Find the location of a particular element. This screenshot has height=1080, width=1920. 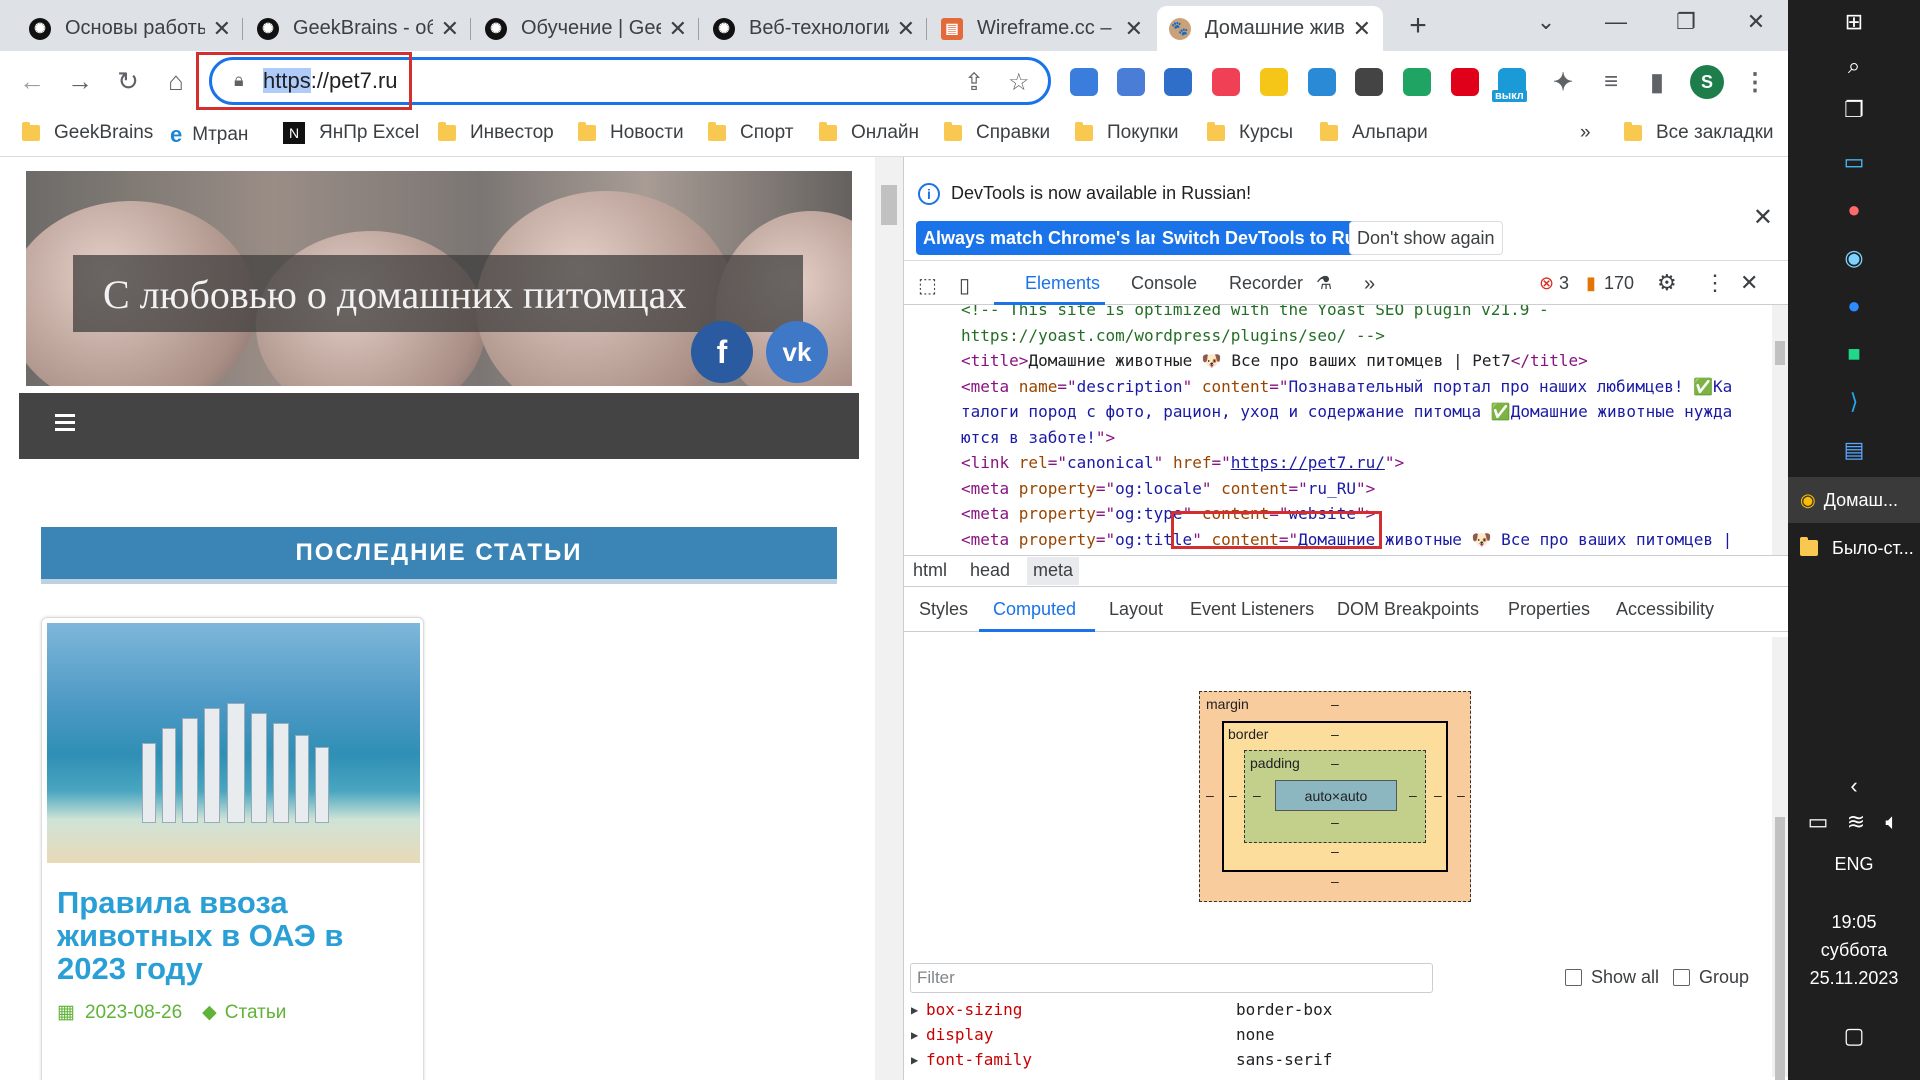

clock-day: суббота is located at coordinates (1854, 950).